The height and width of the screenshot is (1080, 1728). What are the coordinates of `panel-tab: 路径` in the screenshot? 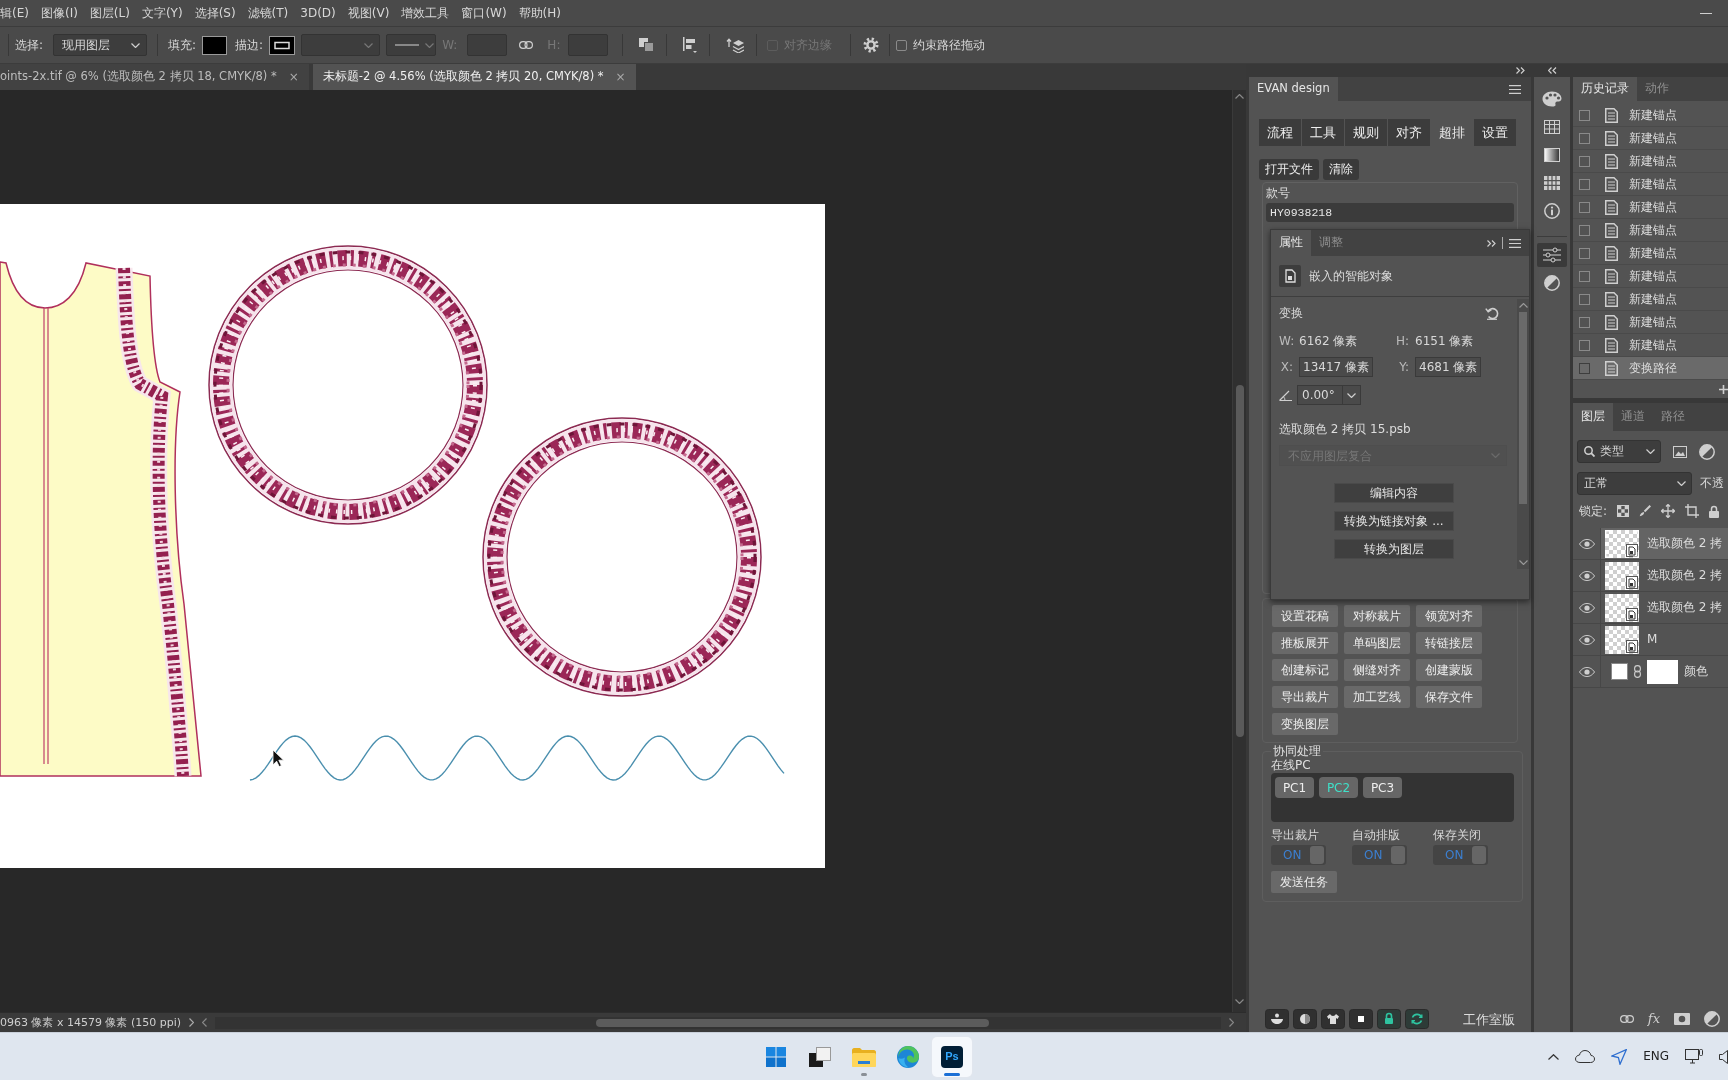 It's located at (1673, 417).